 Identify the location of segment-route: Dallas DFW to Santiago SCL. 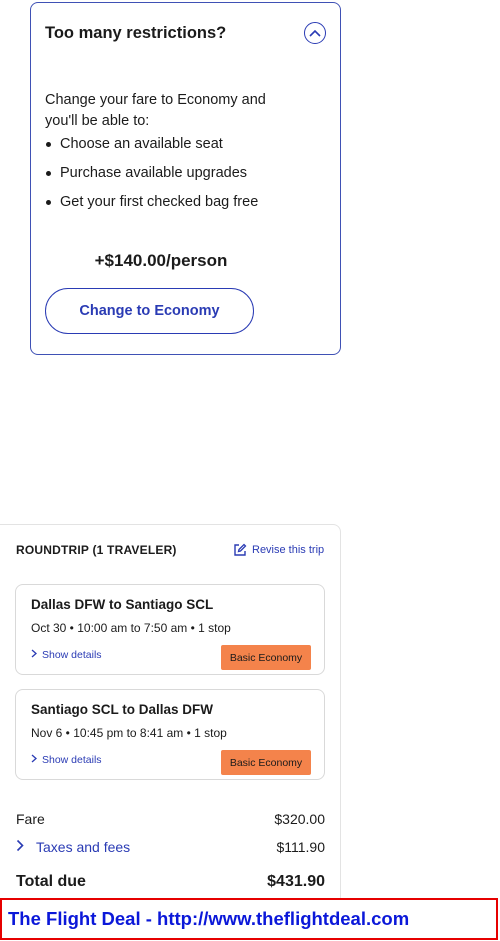
(122, 604).